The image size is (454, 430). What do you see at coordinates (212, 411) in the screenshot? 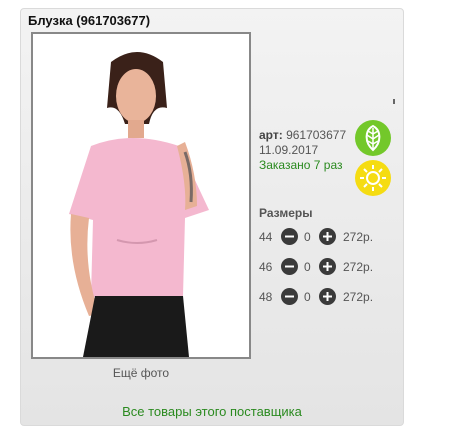
I see `all-supplier-products-link: Все товары этого поставщика` at bounding box center [212, 411].